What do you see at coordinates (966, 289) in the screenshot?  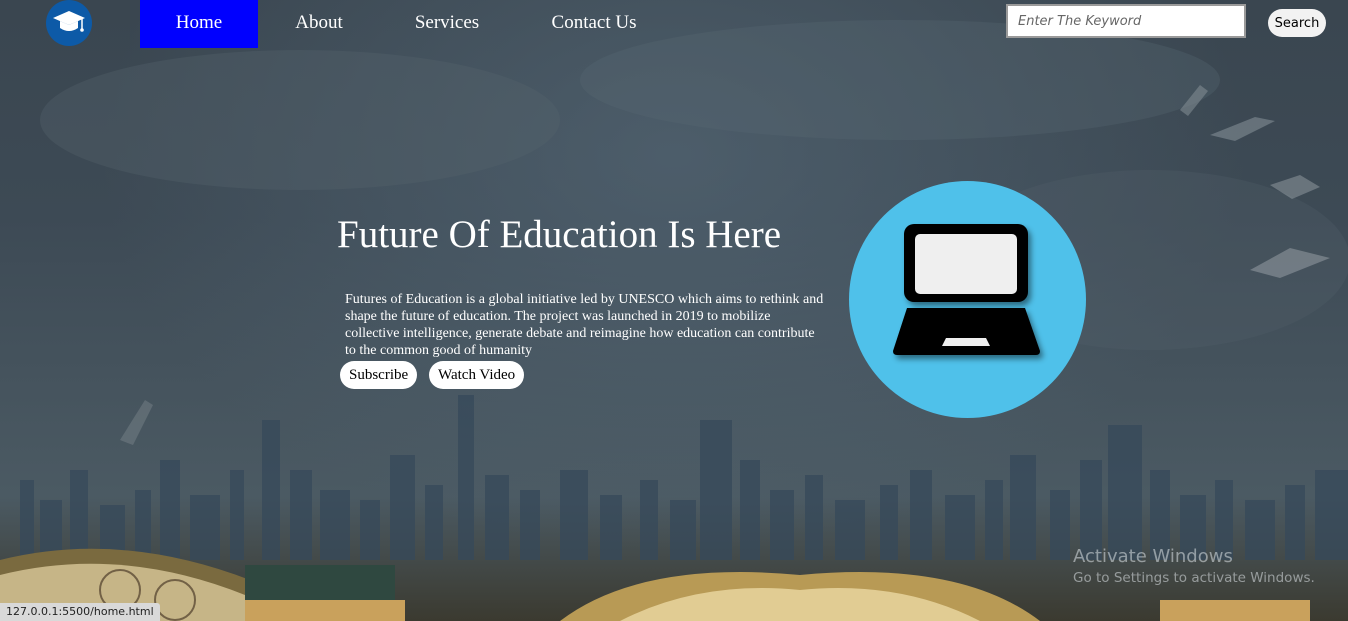 I see `laptop-icon` at bounding box center [966, 289].